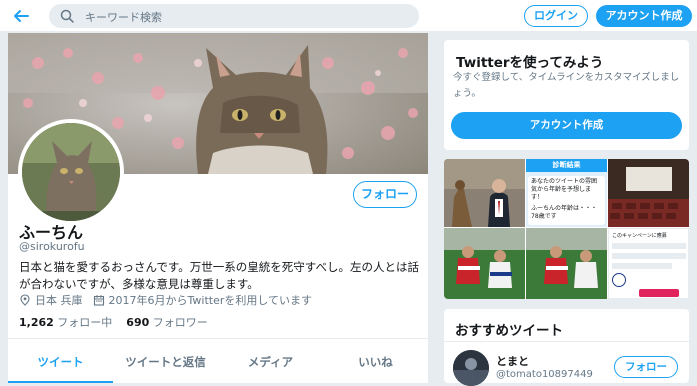 Image resolution: width=697 pixels, height=386 pixels. I want to click on profile-location: 日本 兵庫, so click(59, 300).